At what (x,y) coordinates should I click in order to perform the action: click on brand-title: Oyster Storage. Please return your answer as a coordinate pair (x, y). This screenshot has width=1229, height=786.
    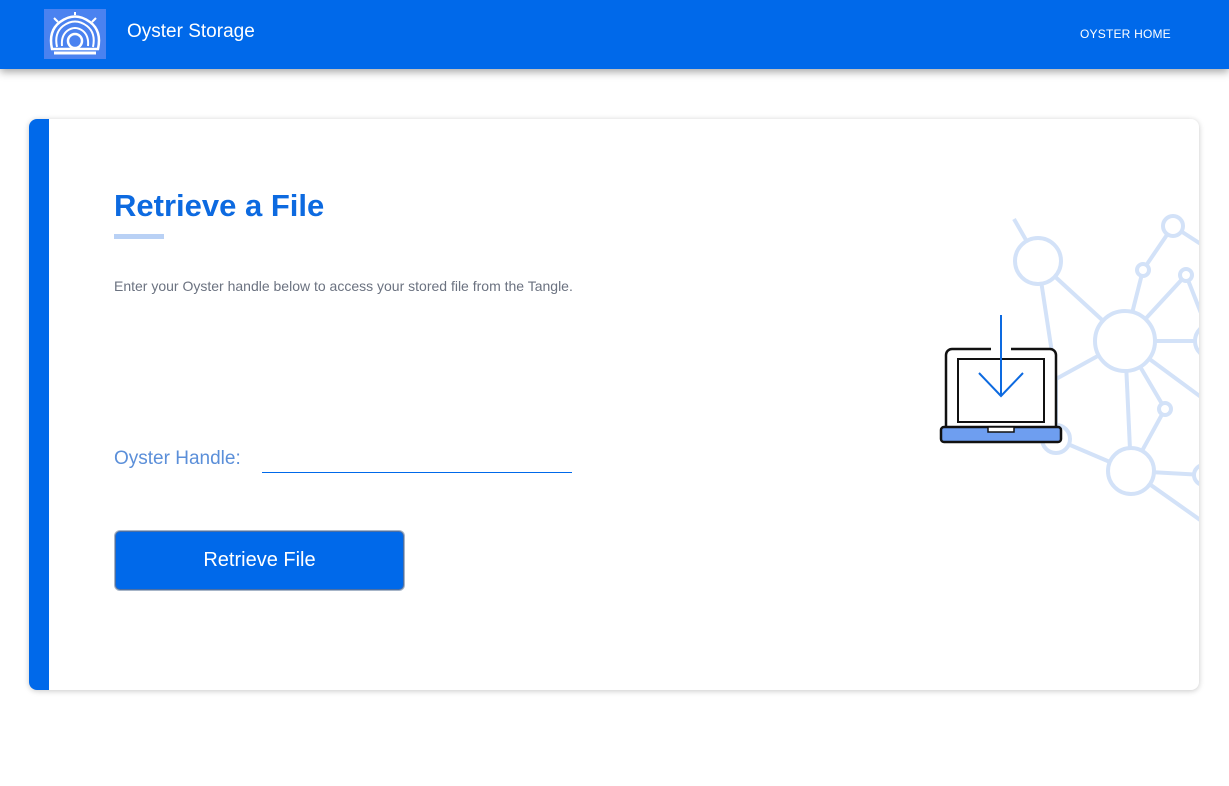
    Looking at the image, I should click on (191, 32).